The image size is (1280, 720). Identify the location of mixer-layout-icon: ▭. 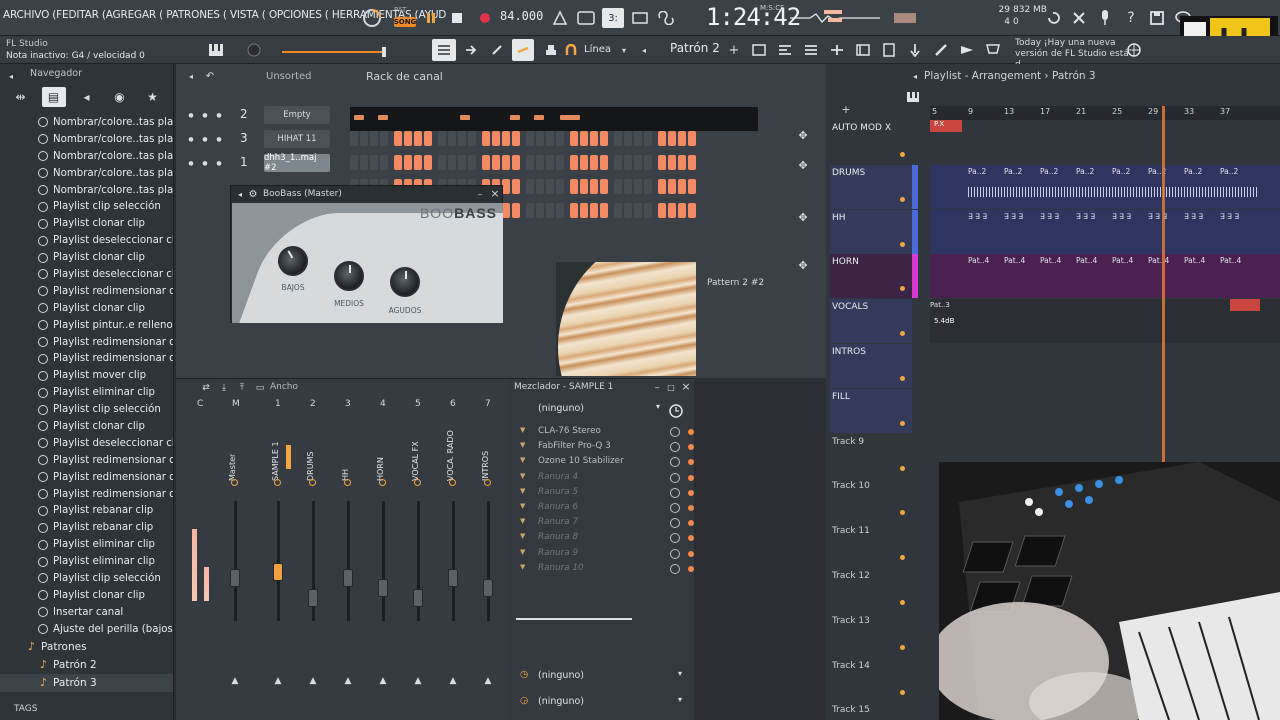
(260, 388).